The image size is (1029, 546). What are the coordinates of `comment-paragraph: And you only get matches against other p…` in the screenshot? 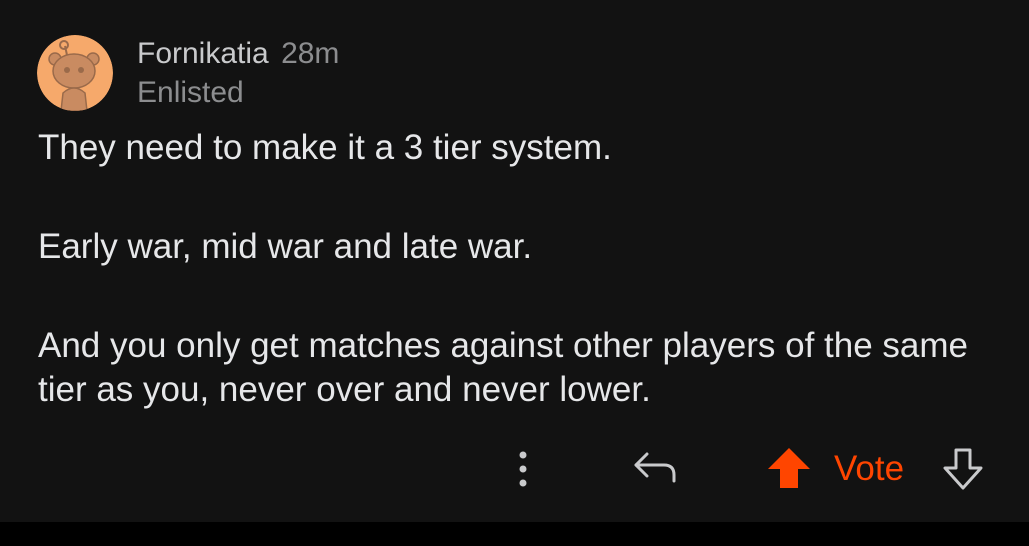 It's located at (503, 367).